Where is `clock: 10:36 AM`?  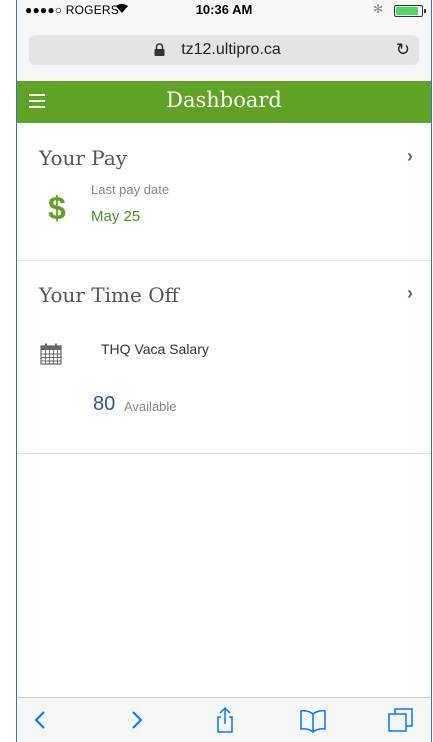 clock: 10:36 AM is located at coordinates (224, 9).